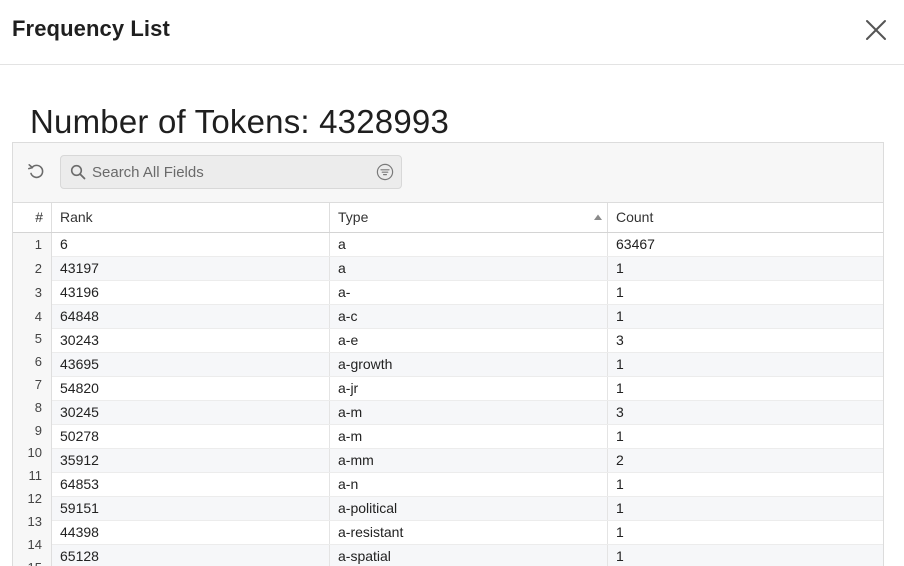 The width and height of the screenshot is (904, 566). Describe the element at coordinates (620, 460) in the screenshot. I see `cell-count: 2` at that location.